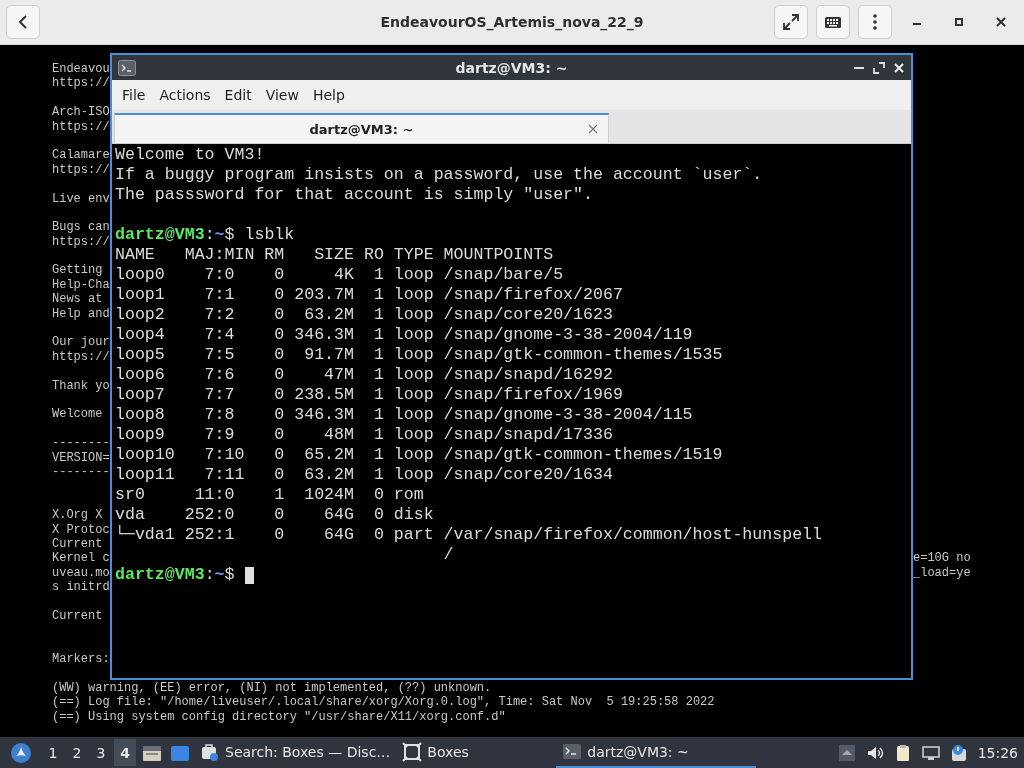 The height and width of the screenshot is (768, 1024). I want to click on console-text: uveau.mo, so click(81, 572).